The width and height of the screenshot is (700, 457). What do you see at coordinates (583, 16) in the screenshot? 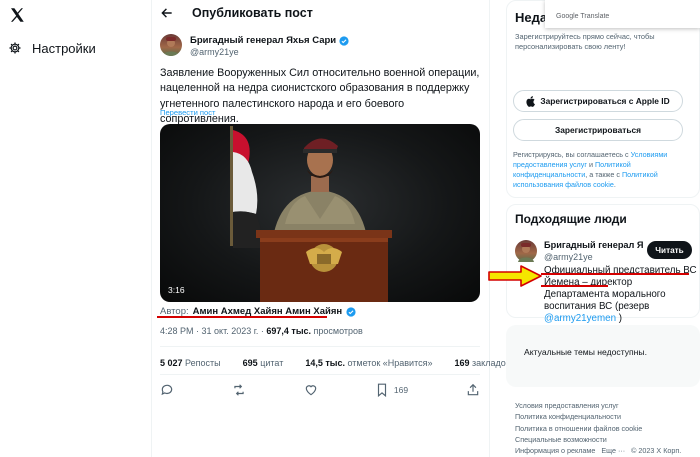
I see `google-translate-label: Google Translate` at bounding box center [583, 16].